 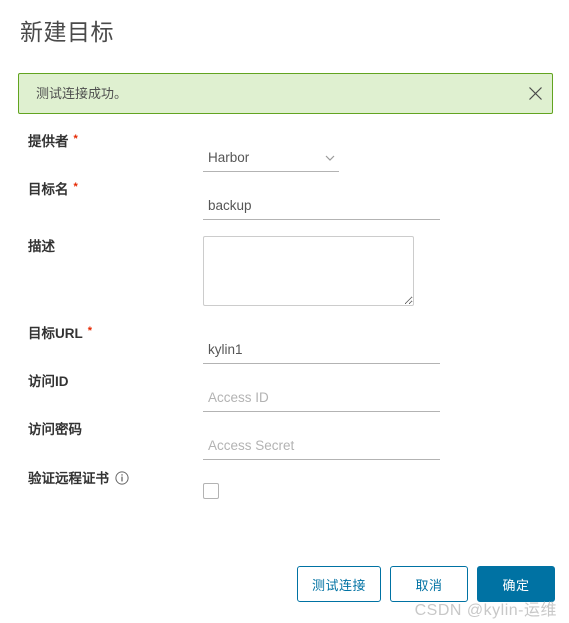 I want to click on label-verify-cert: 验证远程证书, so click(x=101, y=479).